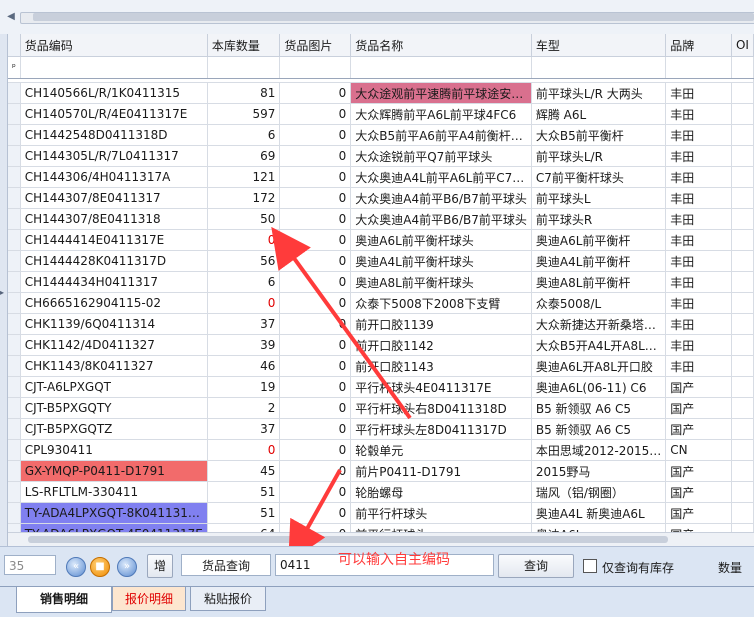 The height and width of the screenshot is (617, 754). What do you see at coordinates (441, 492) in the screenshot?
I see `cell-name: 轮胎螺母` at bounding box center [441, 492].